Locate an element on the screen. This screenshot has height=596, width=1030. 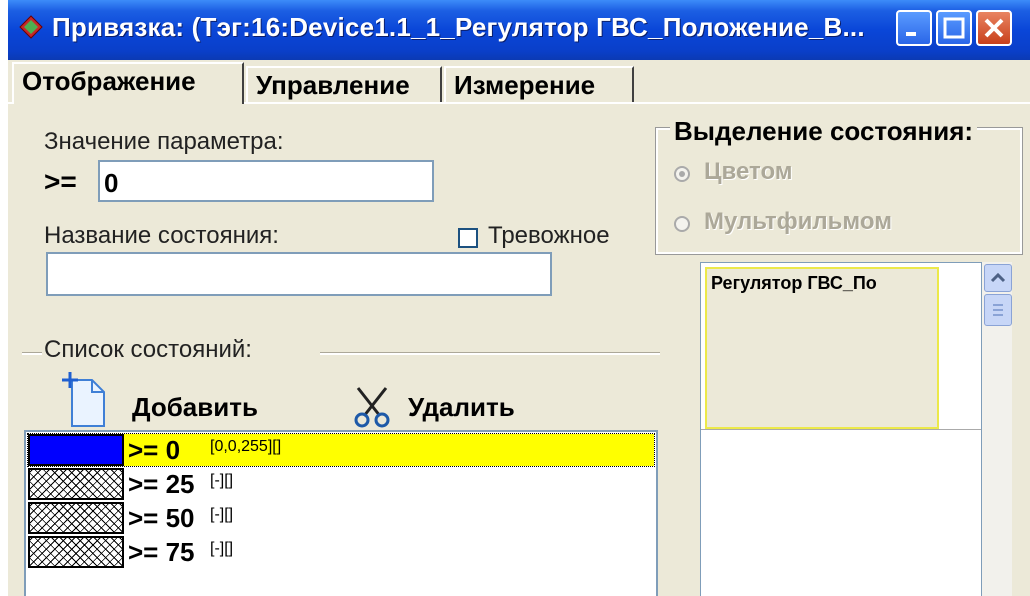
scroll-up-button is located at coordinates (998, 278).